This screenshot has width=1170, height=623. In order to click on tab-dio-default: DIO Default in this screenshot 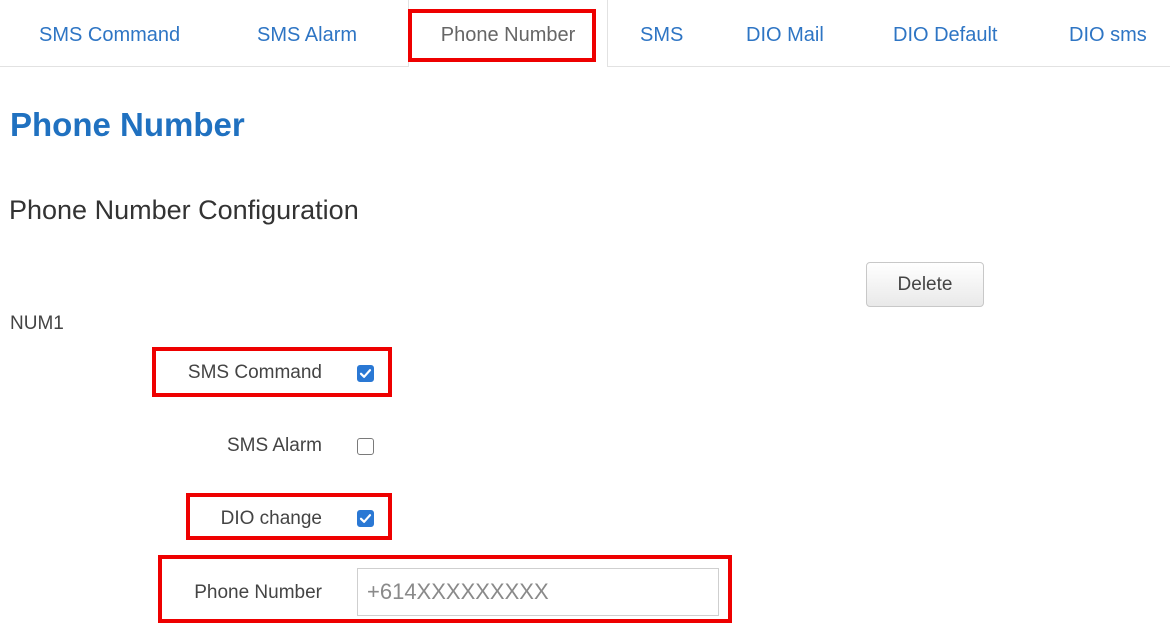, I will do `click(945, 33)`.